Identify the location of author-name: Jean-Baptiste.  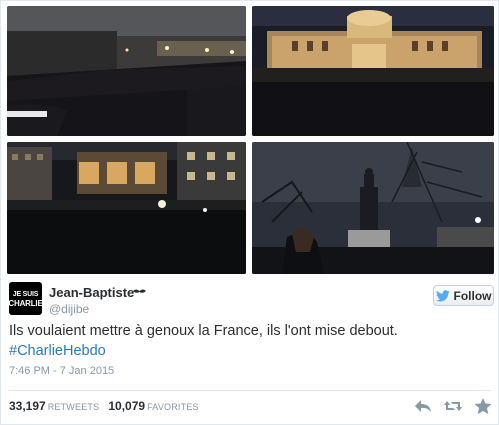
(91, 292).